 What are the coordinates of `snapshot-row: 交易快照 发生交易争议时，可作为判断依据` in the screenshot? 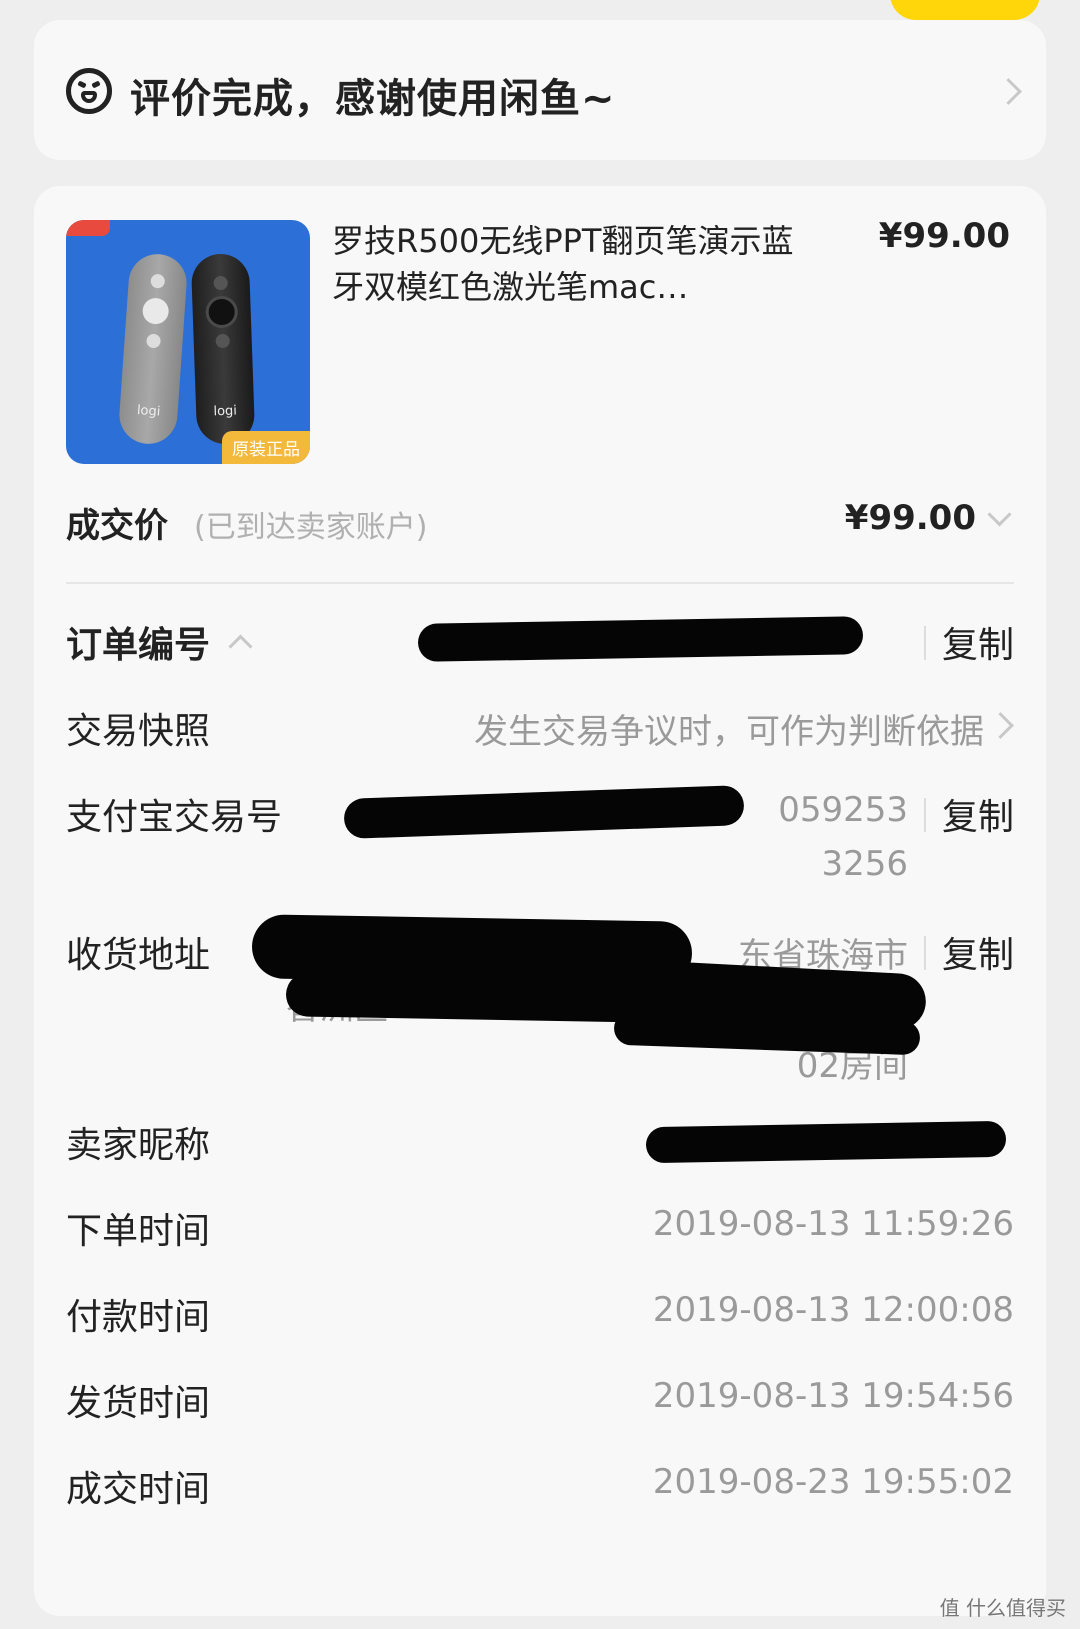 It's located at (540, 727).